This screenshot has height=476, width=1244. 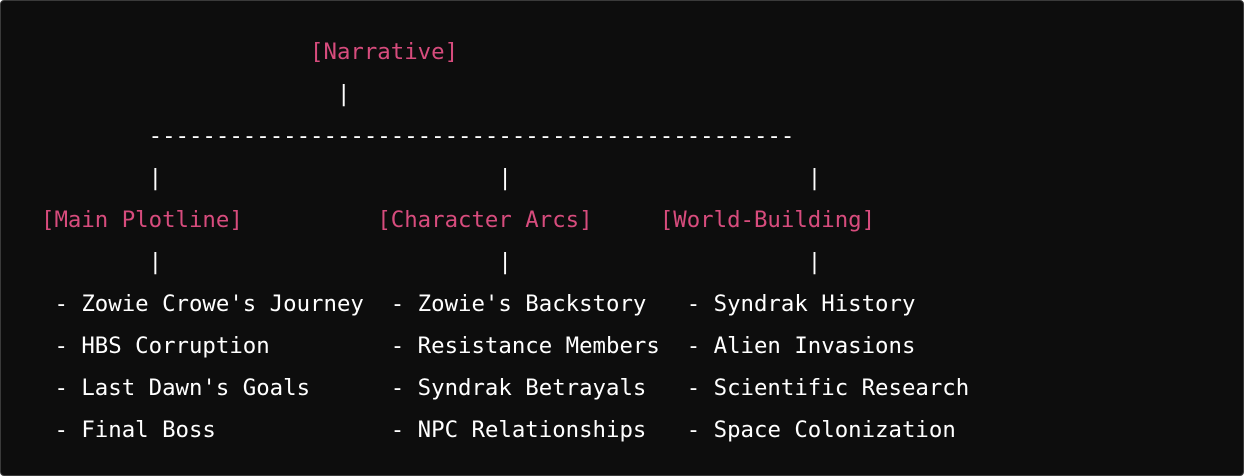 What do you see at coordinates (828, 388) in the screenshot?
I see `list-item: - Scientific Research` at bounding box center [828, 388].